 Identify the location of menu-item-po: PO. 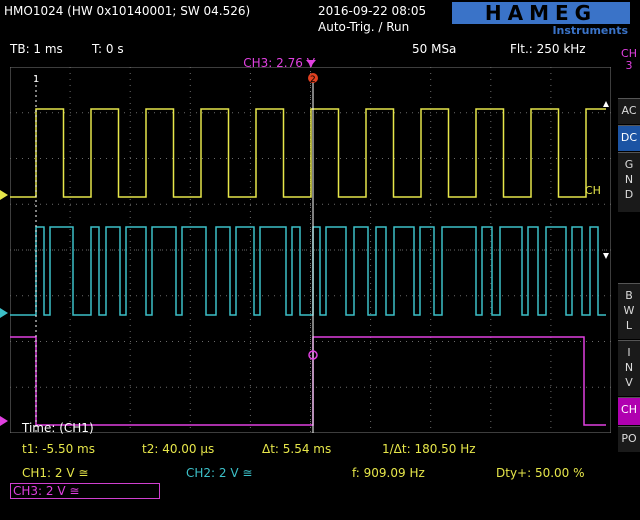
(629, 439).